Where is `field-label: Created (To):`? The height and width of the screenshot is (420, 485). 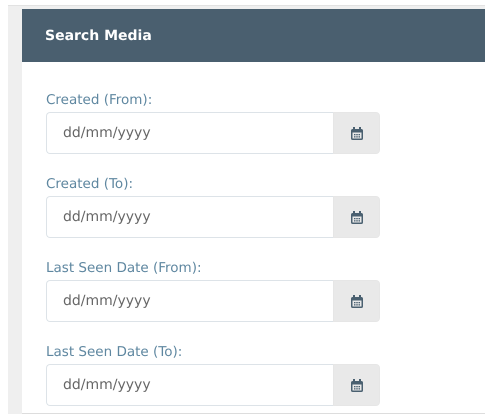
field-label: Created (To): is located at coordinates (90, 184).